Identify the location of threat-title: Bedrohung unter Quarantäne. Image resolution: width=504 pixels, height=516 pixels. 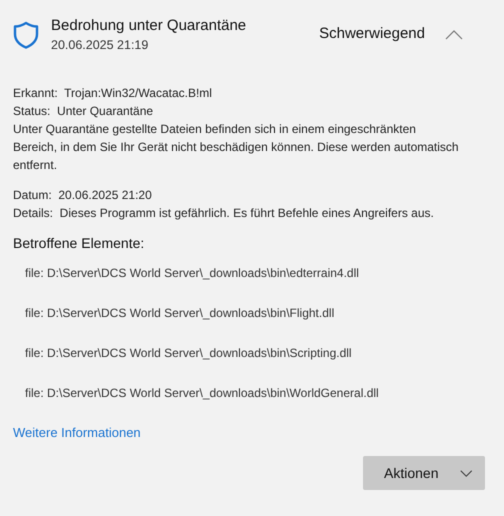
(149, 26).